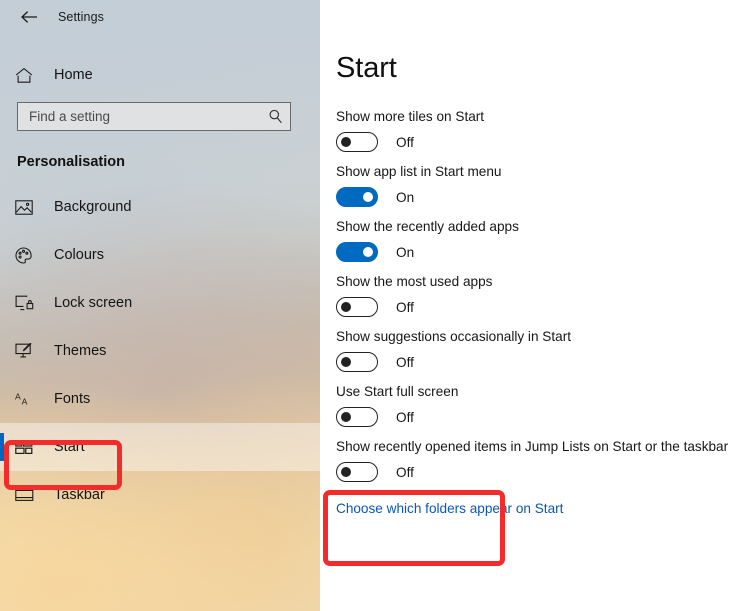 This screenshot has width=756, height=611. What do you see at coordinates (93, 303) in the screenshot?
I see `sidebar-item-label: Lock screen` at bounding box center [93, 303].